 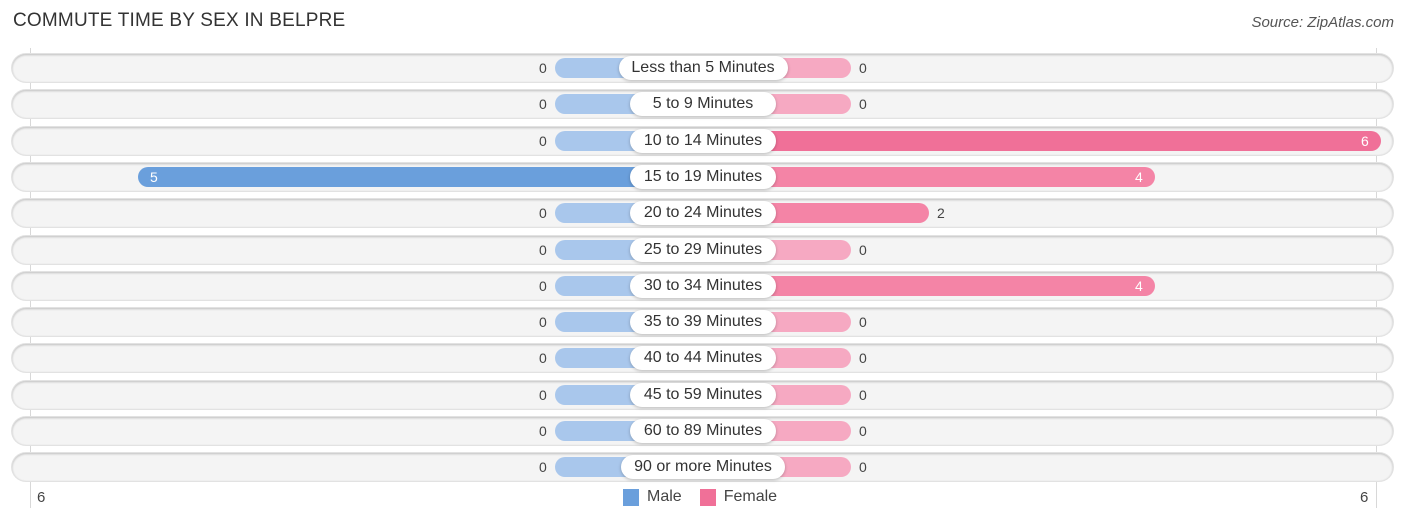 I want to click on male-swatch-icon, so click(x=631, y=497).